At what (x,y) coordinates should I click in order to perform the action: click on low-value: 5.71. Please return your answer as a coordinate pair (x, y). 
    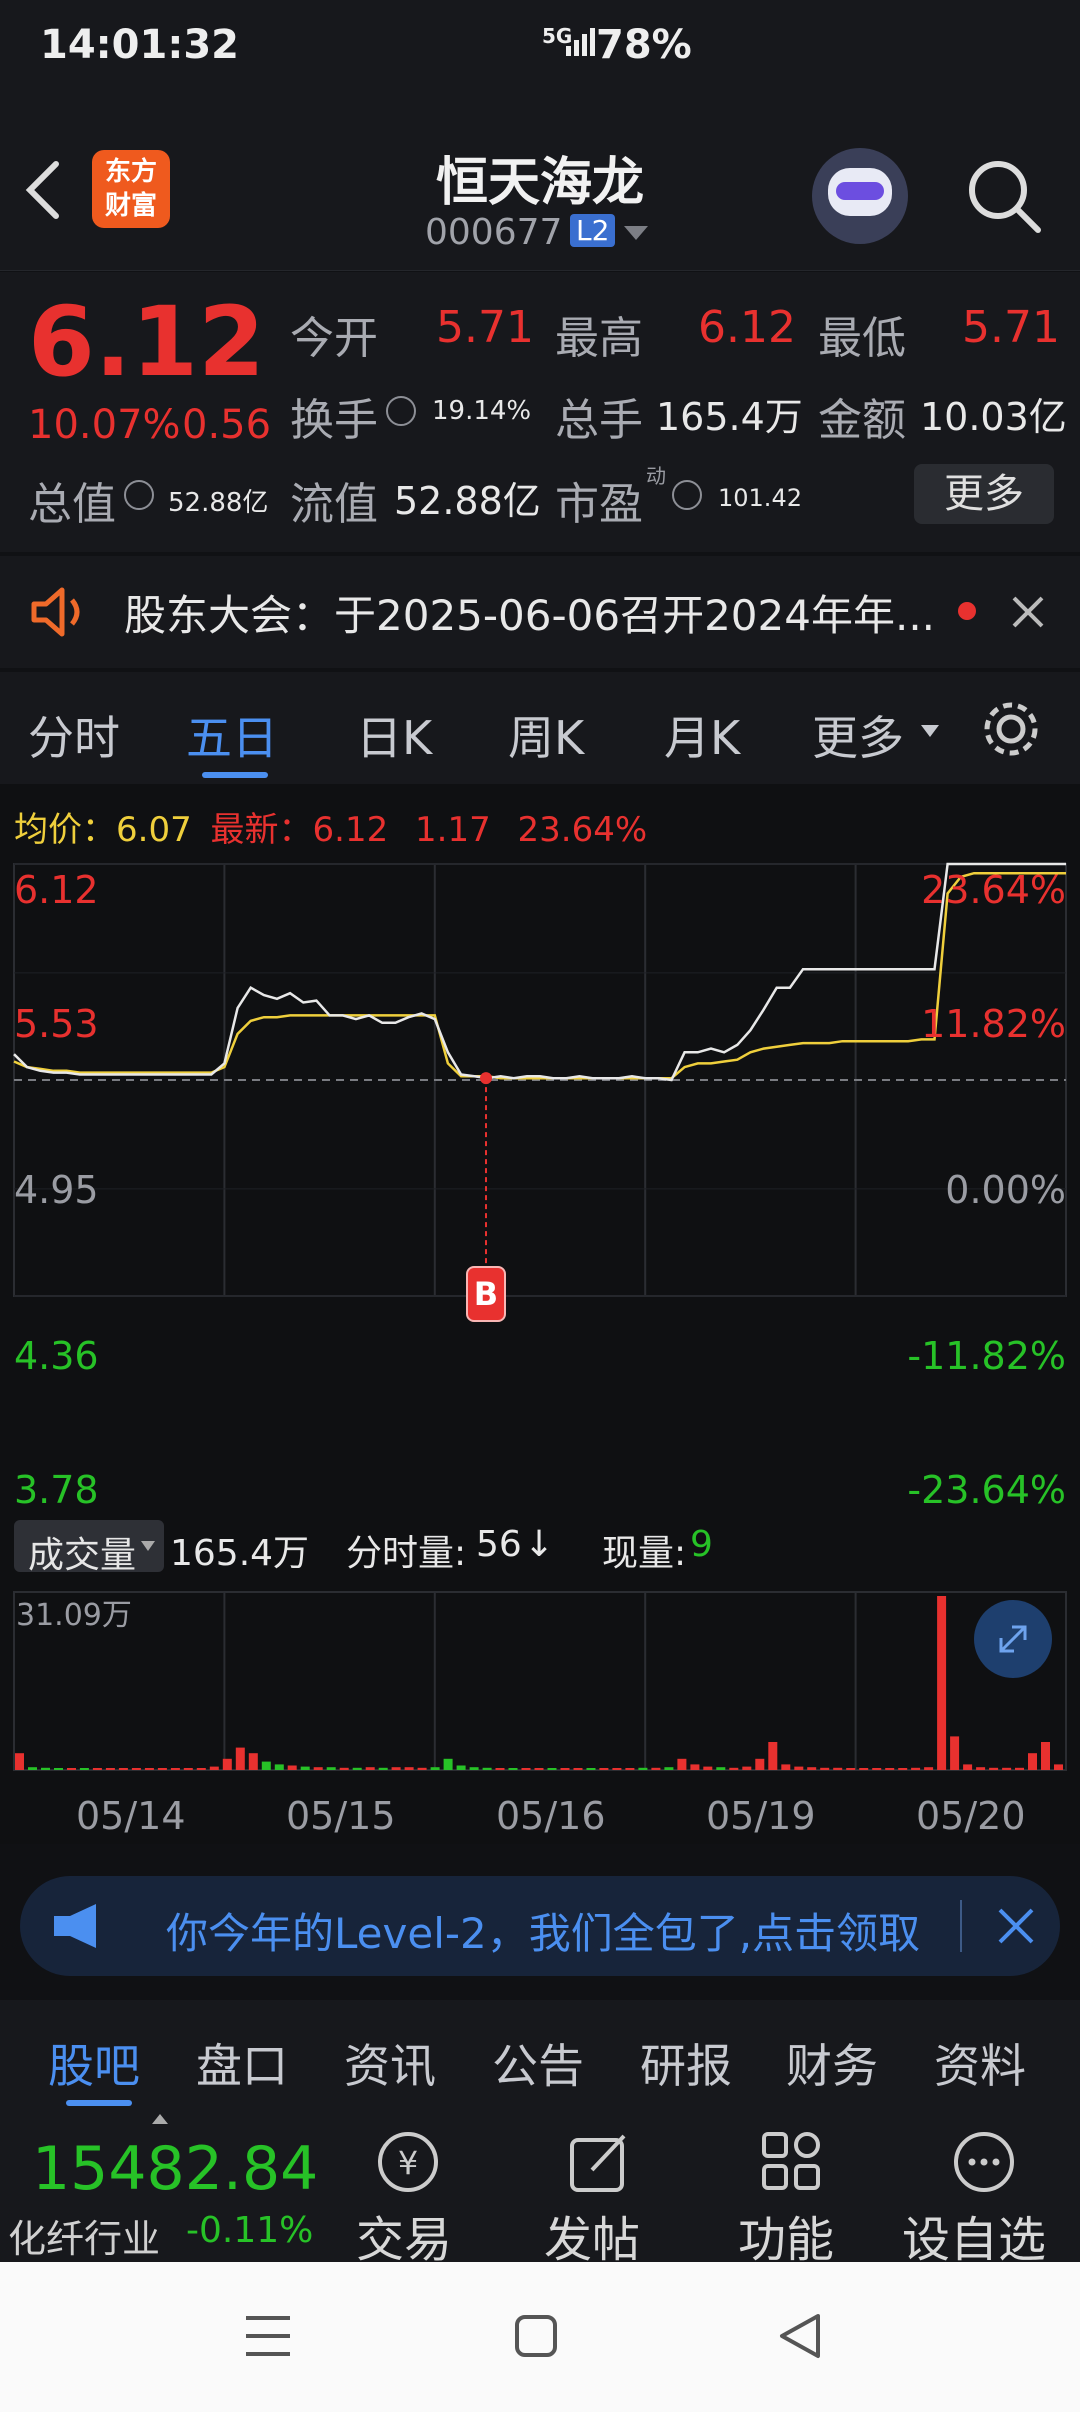
    Looking at the image, I should click on (1011, 327).